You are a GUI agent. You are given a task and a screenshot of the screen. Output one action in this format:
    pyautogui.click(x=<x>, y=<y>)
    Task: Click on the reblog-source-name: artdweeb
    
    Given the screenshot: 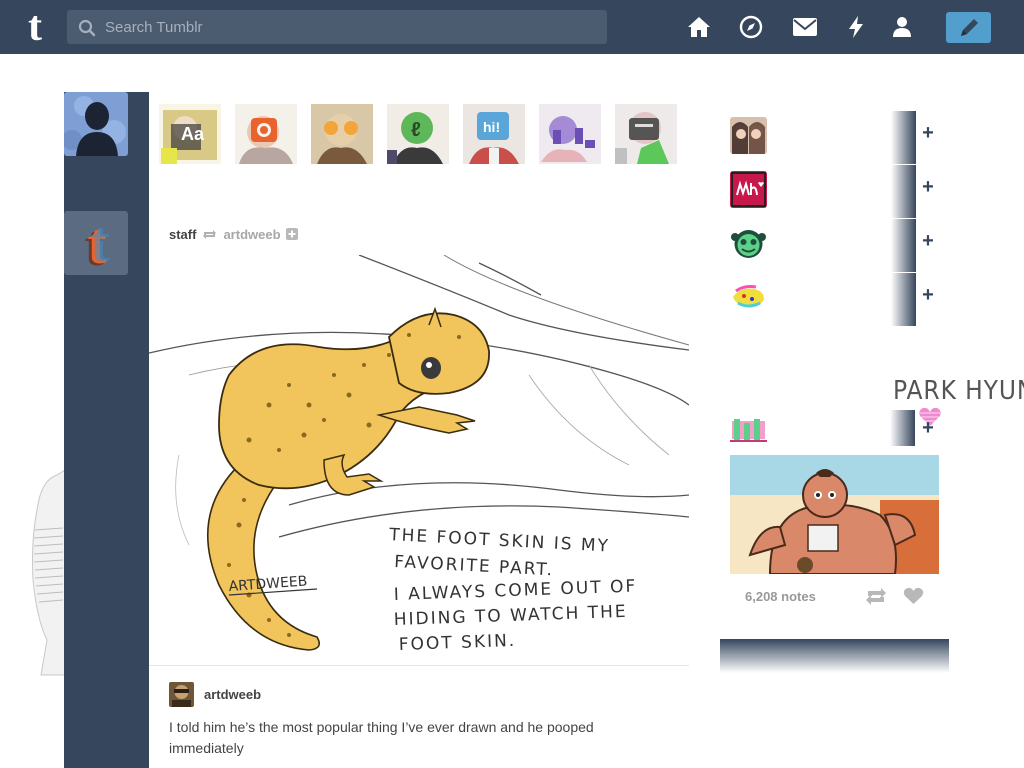 What is the action you would take?
    pyautogui.click(x=251, y=234)
    